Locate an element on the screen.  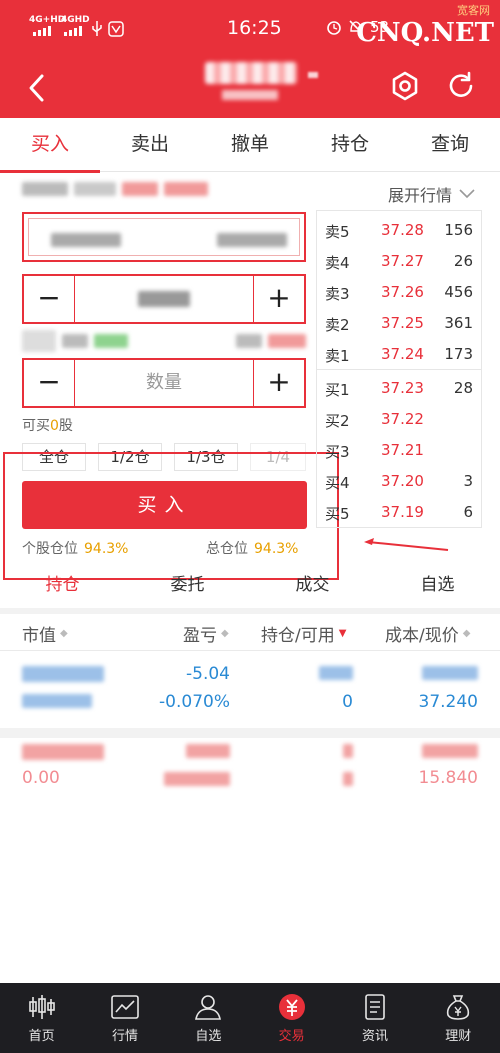
annotation-arrow is located at coordinates (406, 544).